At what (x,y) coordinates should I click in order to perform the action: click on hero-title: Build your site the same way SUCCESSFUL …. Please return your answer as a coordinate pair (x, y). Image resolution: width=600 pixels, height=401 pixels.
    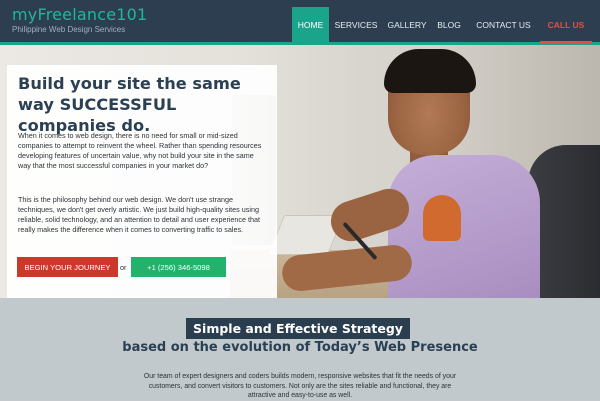
    Looking at the image, I should click on (129, 104).